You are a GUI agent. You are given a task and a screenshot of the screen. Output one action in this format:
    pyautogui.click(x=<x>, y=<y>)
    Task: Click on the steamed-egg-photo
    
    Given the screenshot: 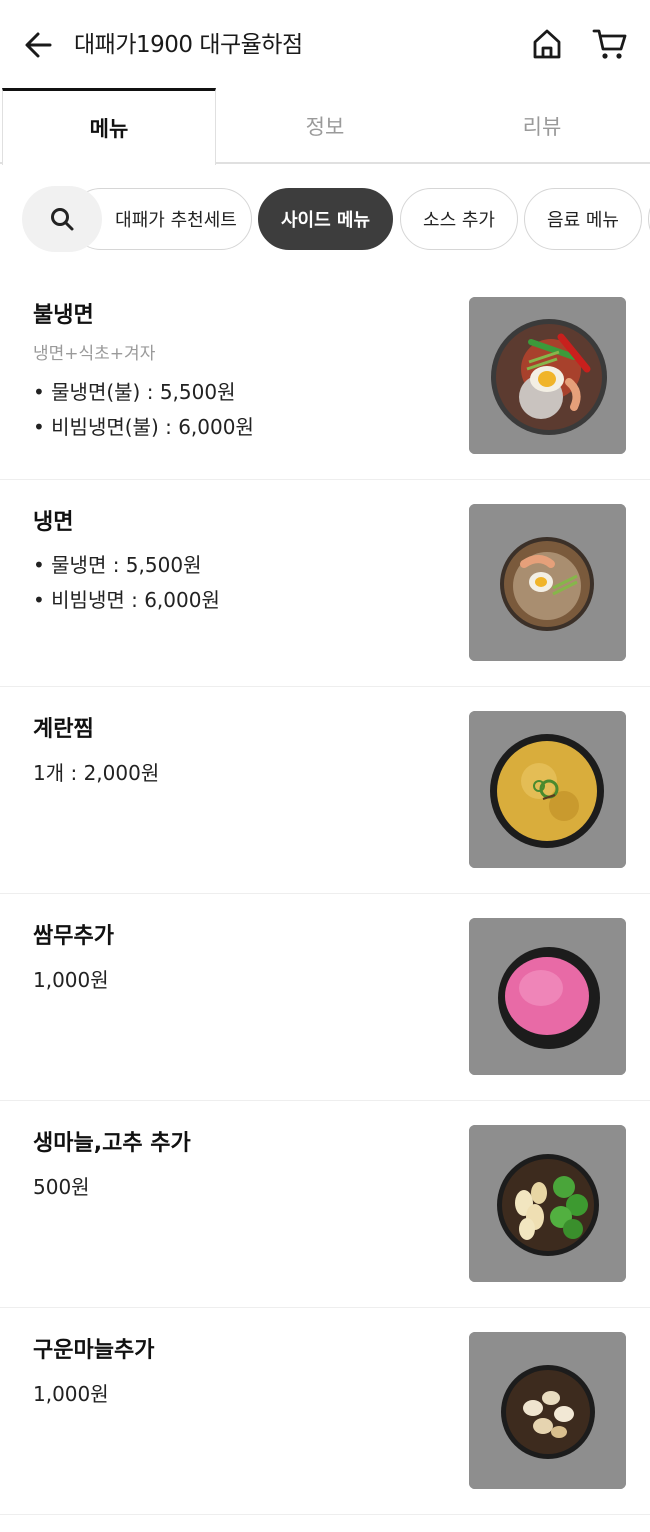 What is the action you would take?
    pyautogui.click(x=547, y=789)
    